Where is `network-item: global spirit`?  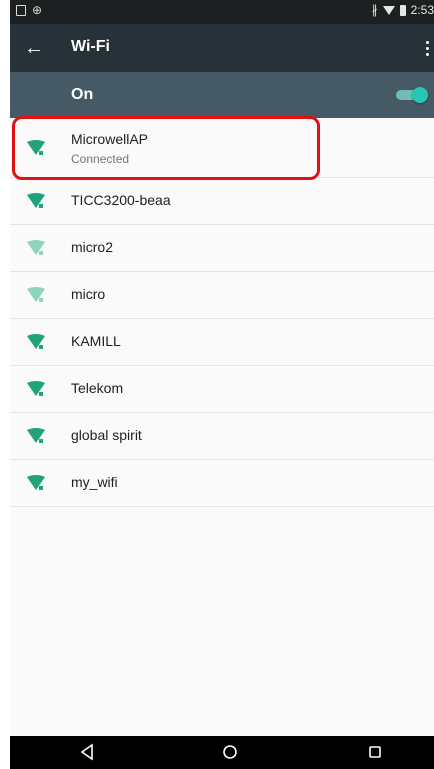
network-item: global spirit is located at coordinates (222, 436).